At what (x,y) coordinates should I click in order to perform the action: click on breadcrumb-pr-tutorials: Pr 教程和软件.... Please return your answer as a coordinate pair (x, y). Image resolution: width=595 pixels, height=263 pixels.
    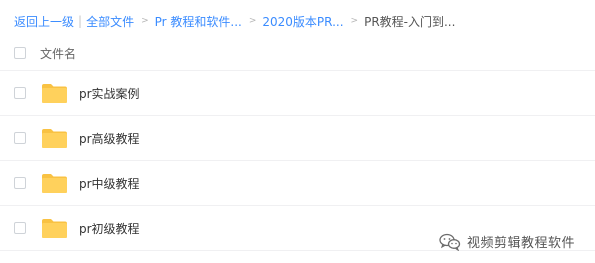
    Looking at the image, I should click on (198, 21).